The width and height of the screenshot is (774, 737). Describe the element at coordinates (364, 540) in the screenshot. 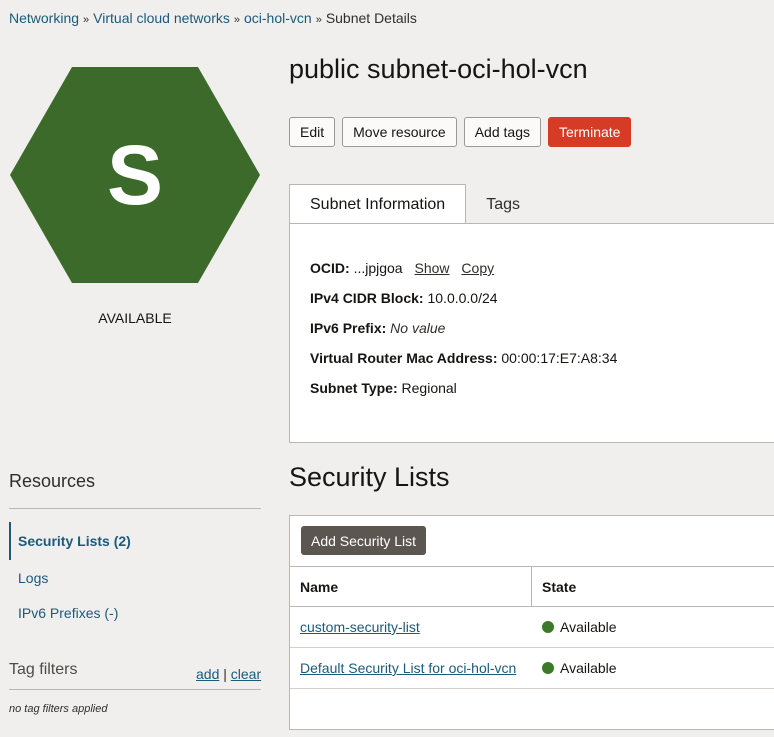

I see `add-security-list-button: Add Security List` at that location.